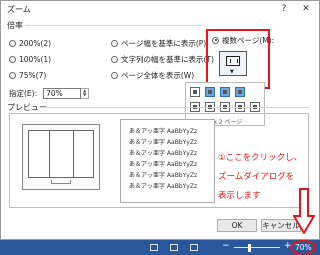 Image resolution: width=320 pixels, height=255 pixels. I want to click on radio-200-label: 200%(2), so click(35, 43).